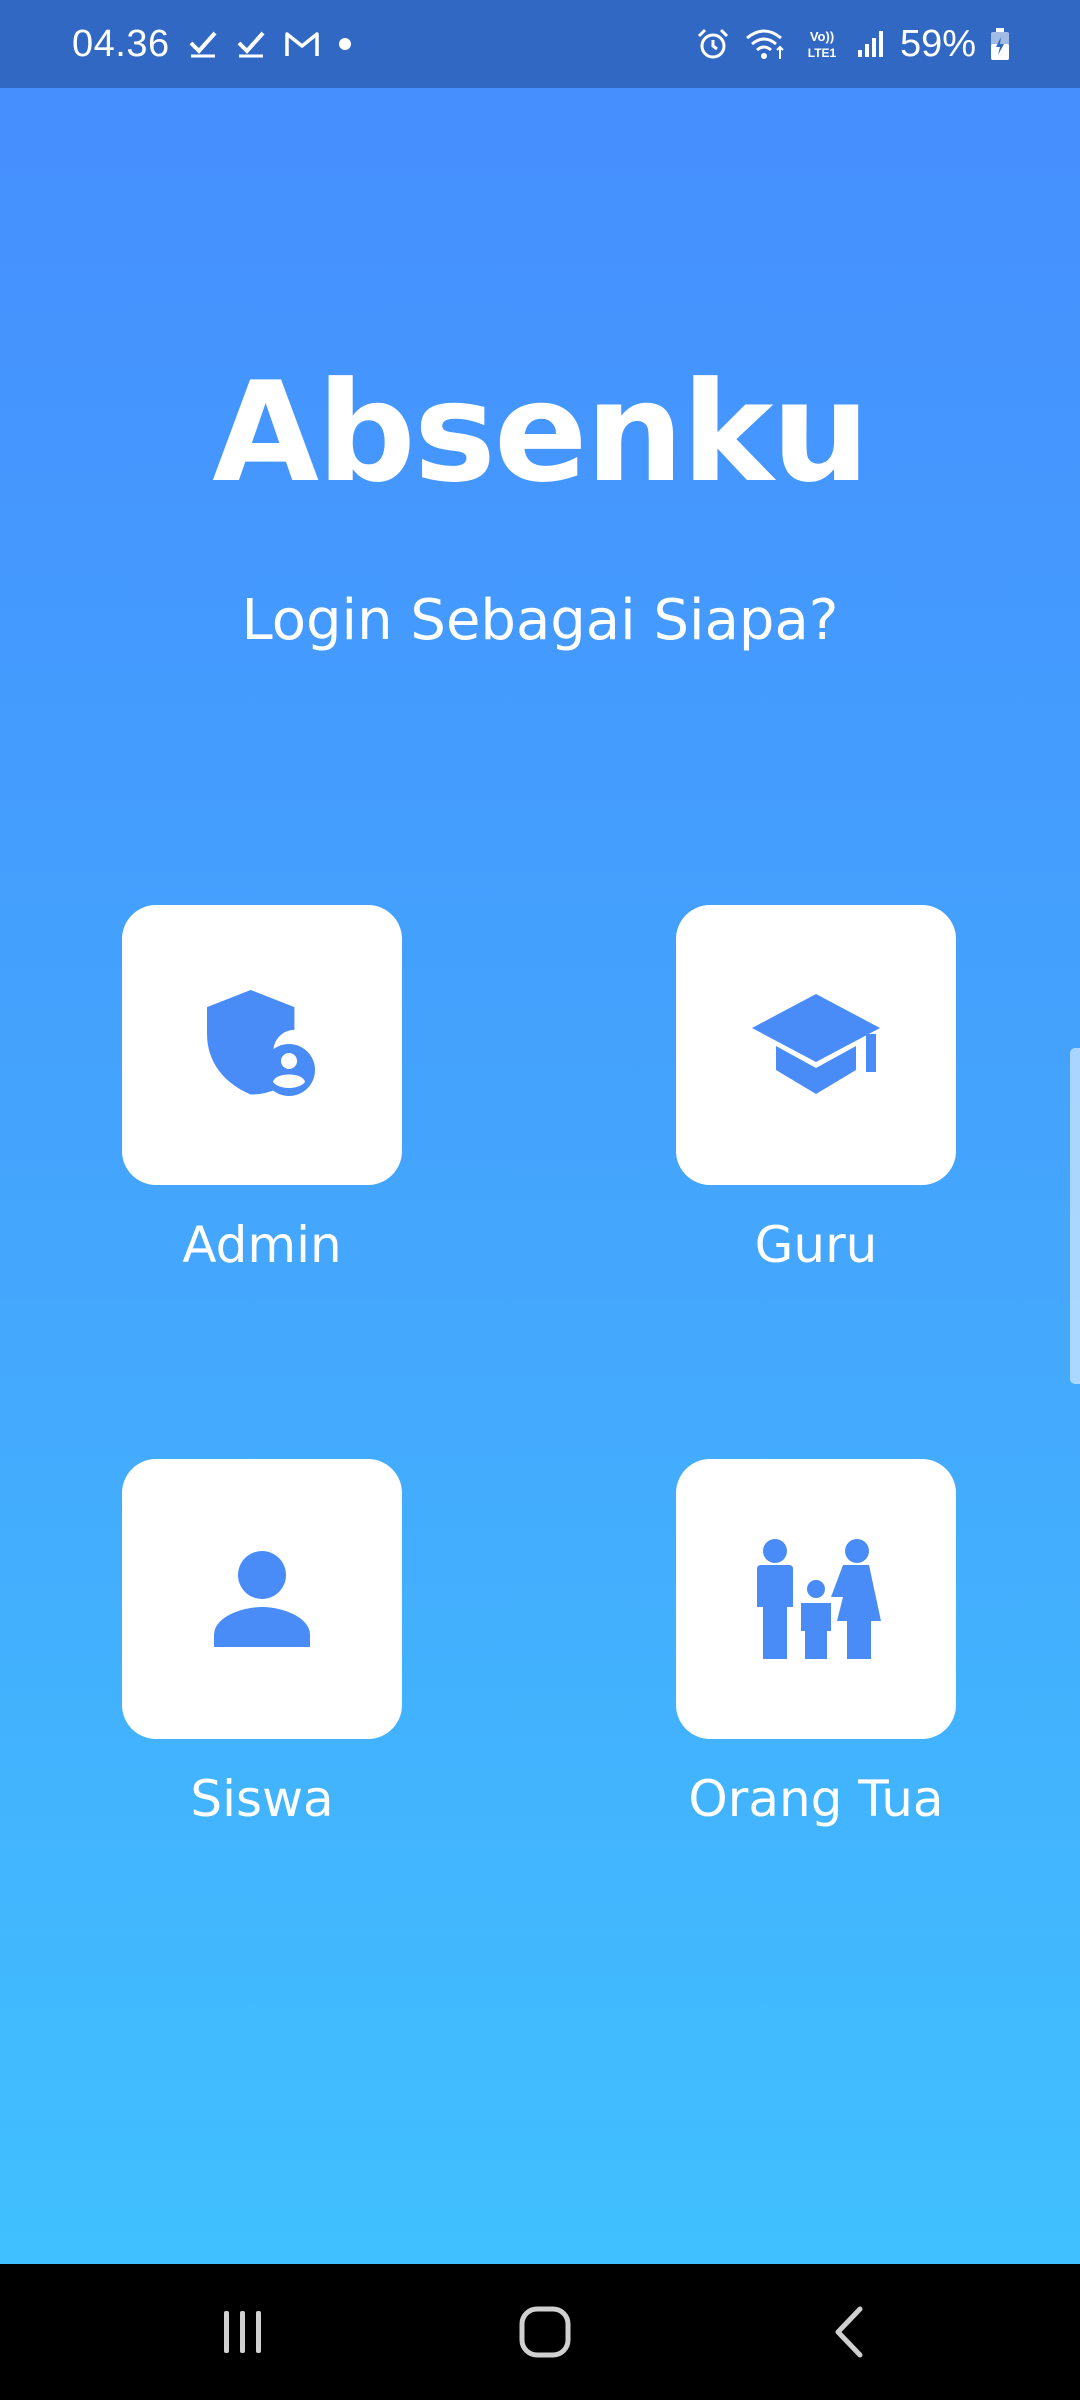  I want to click on svg-text: LTE1, so click(822, 53).